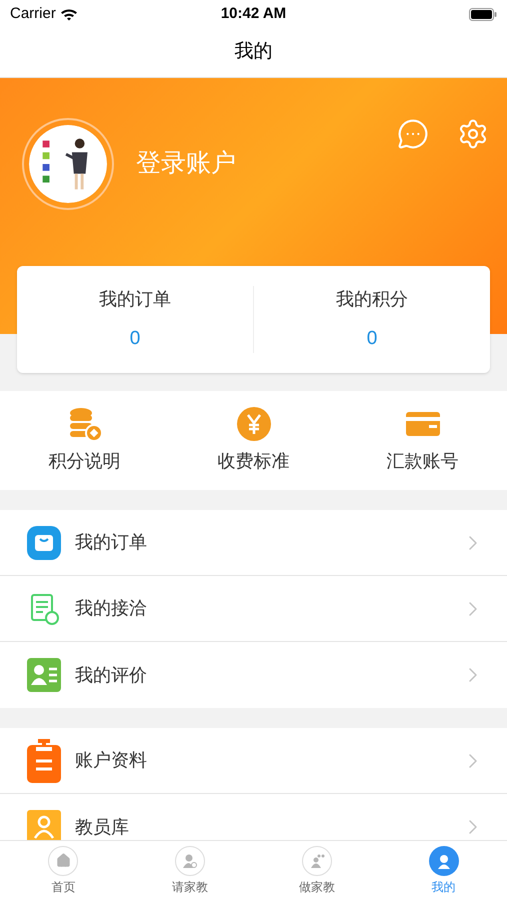 The width and height of the screenshot is (507, 900). I want to click on tab: 首页, so click(63, 870).